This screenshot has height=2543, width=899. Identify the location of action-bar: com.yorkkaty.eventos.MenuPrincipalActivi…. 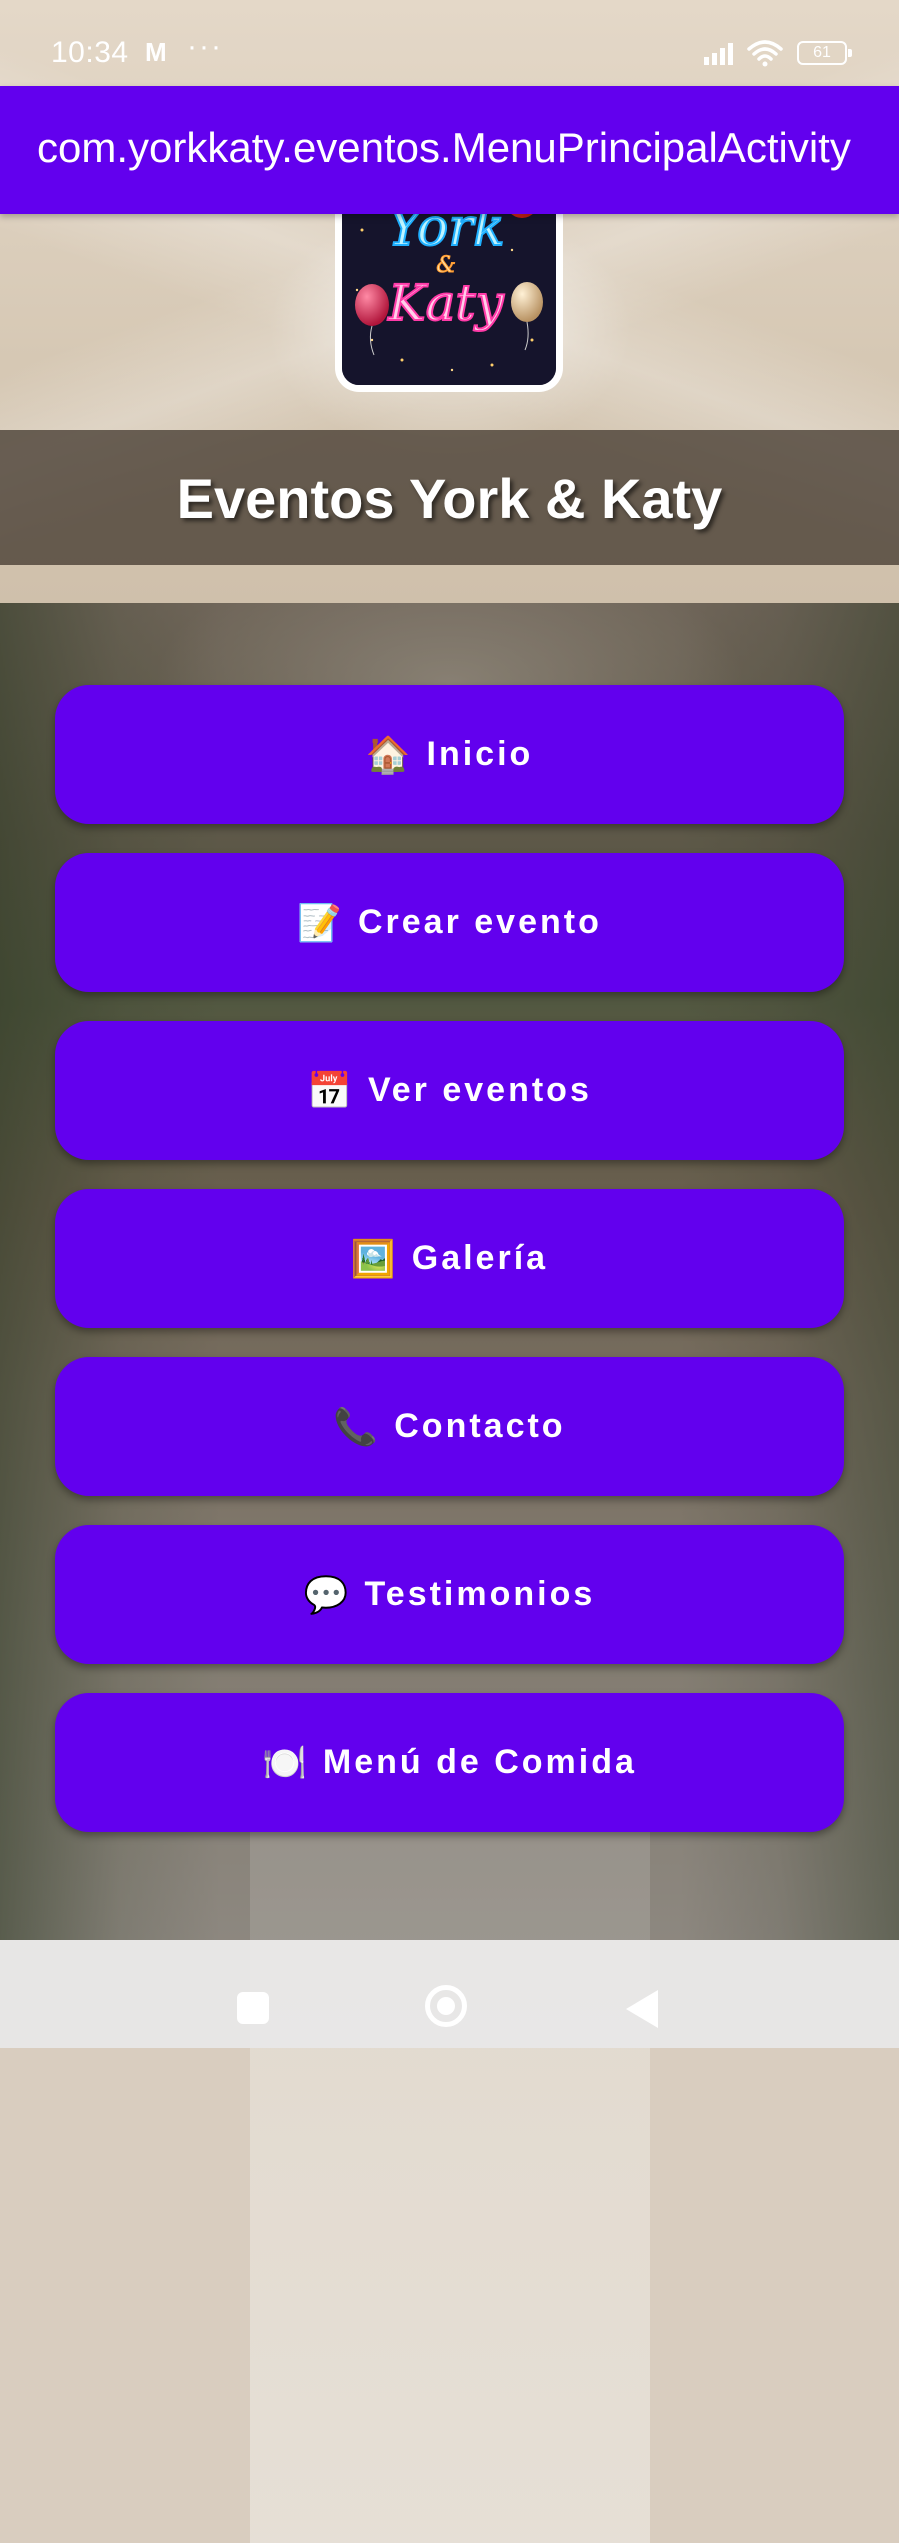
(449, 150).